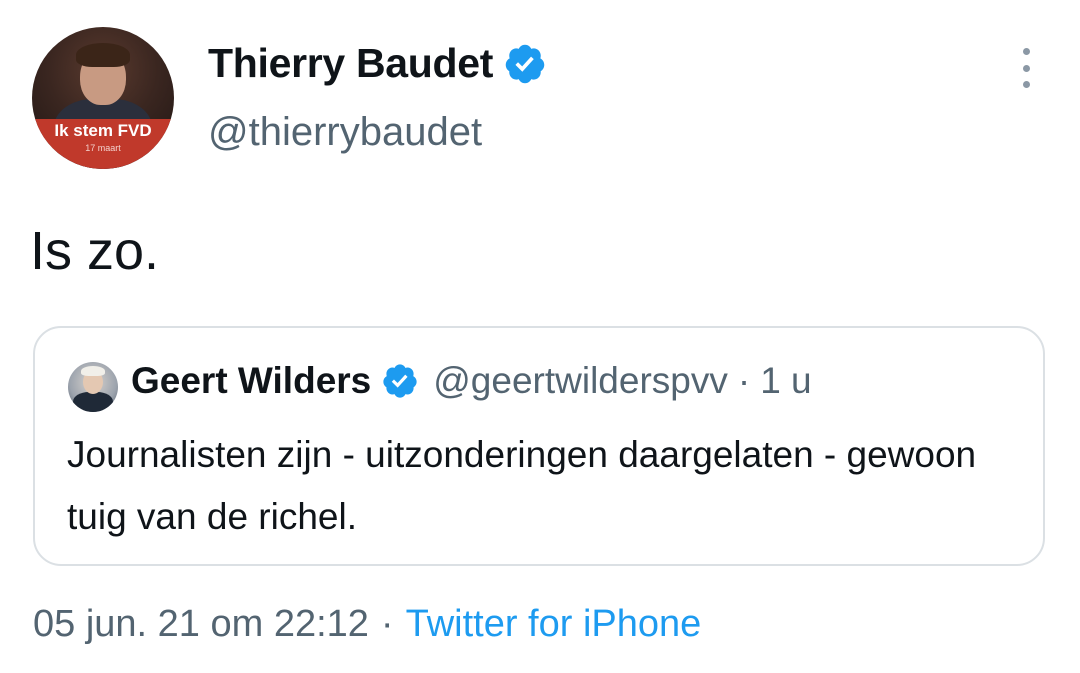 The image size is (1080, 673). What do you see at coordinates (95, 251) in the screenshot?
I see `tweet-text: Is zo.` at bounding box center [95, 251].